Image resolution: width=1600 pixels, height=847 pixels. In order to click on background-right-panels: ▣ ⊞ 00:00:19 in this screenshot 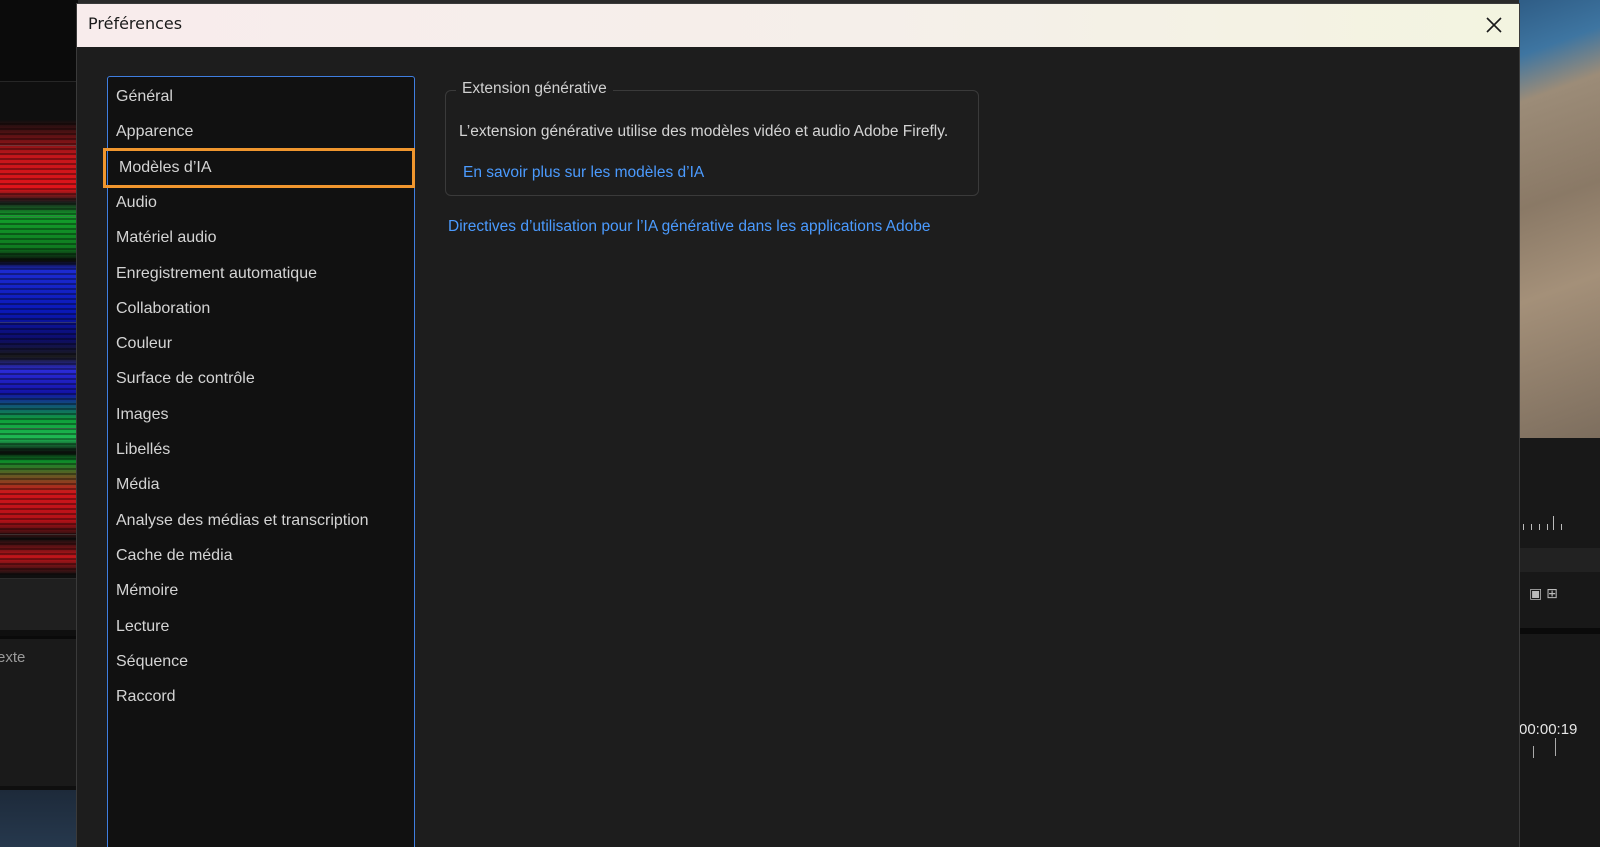, I will do `click(1559, 423)`.